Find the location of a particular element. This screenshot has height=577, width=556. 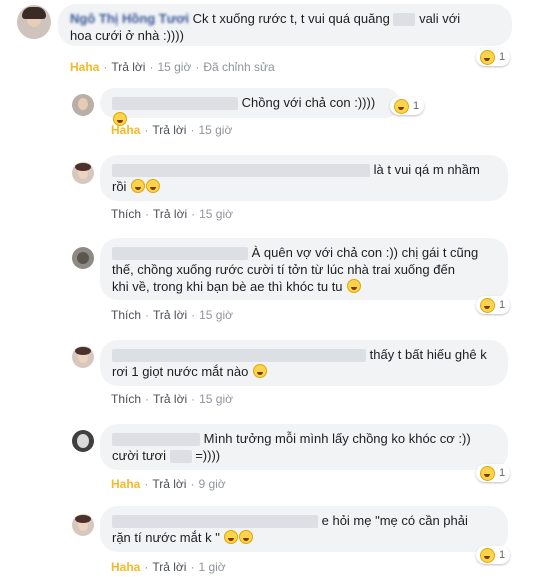

comment-bubble: Chồng với chả con :)))) is located at coordinates (250, 107).